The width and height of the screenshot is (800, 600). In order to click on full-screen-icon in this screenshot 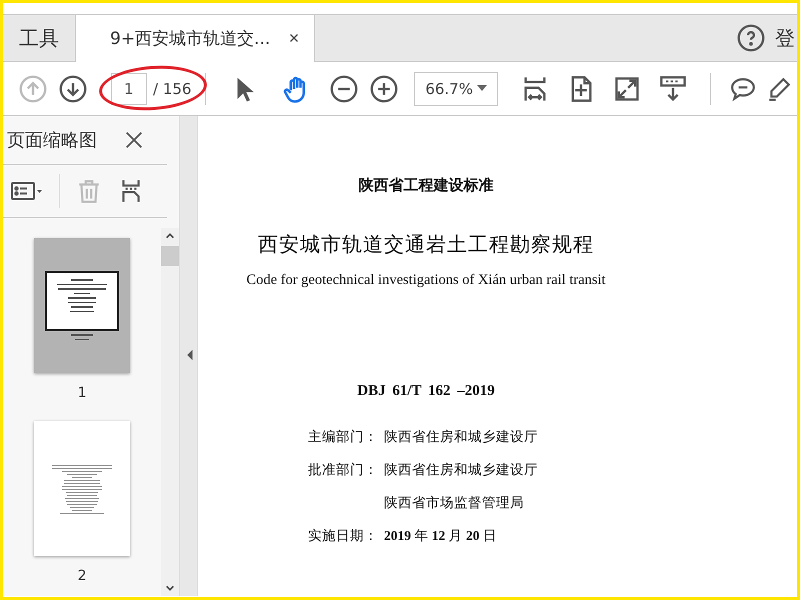, I will do `click(627, 88)`.